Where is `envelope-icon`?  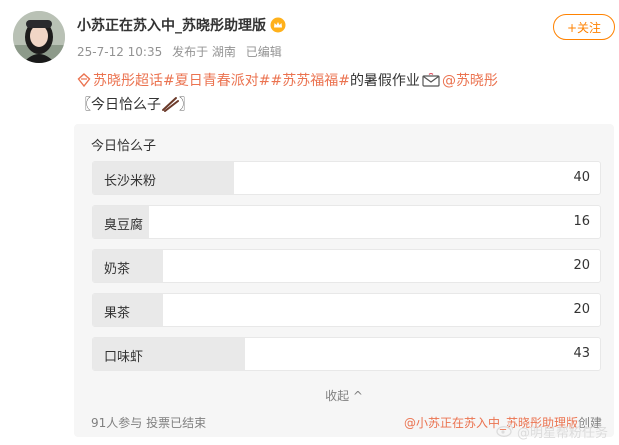 envelope-icon is located at coordinates (431, 79).